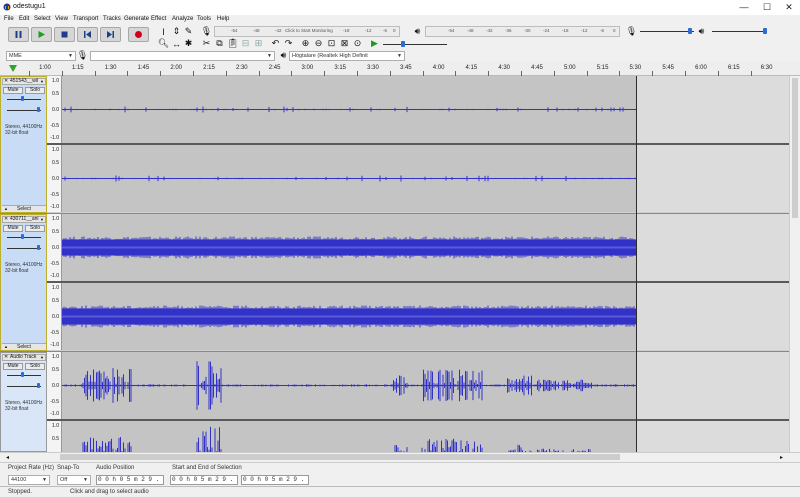 This screenshot has width=800, height=497. Describe the element at coordinates (176, 31) in the screenshot. I see `envelope-tool-icon: ⇕` at that location.